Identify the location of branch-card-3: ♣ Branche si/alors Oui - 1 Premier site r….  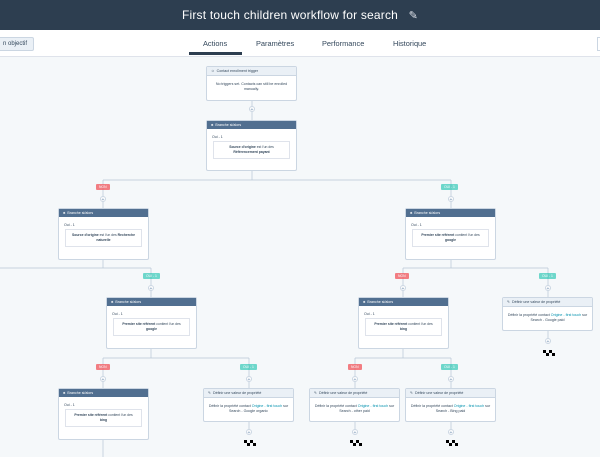
(450, 234).